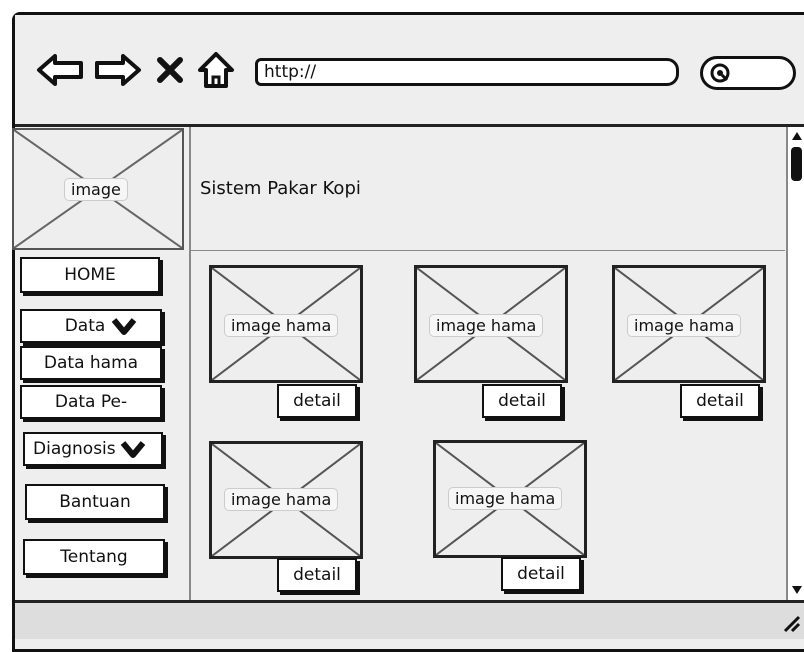 Image resolution: width=804 pixels, height=652 pixels. I want to click on sidebar-item-data-pe: Data Pe-, so click(91, 402).